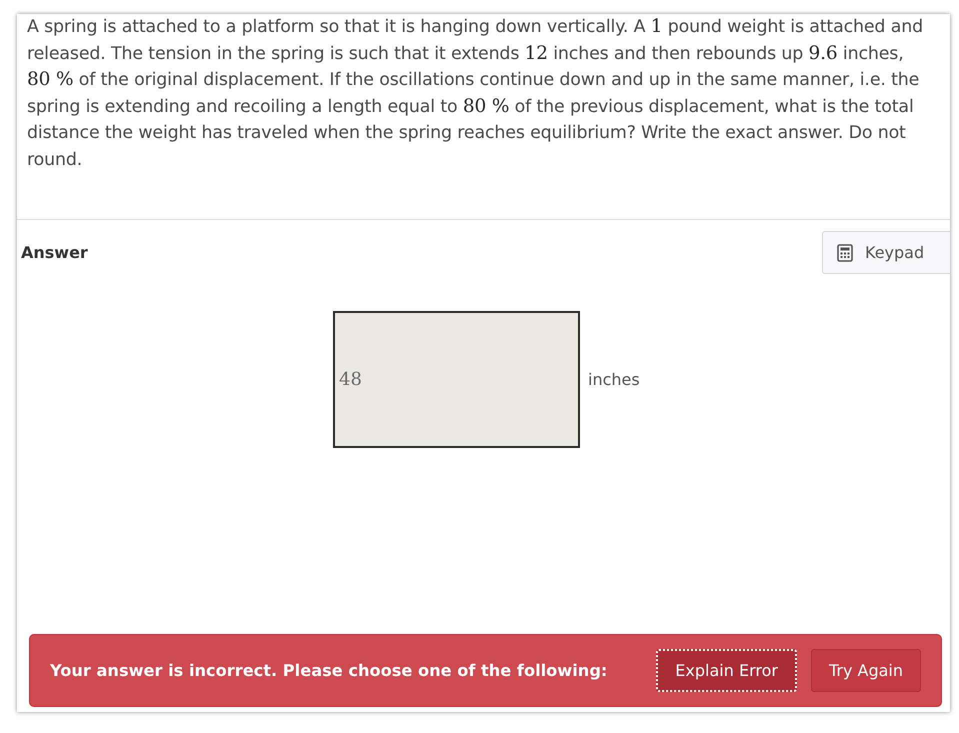 The height and width of the screenshot is (733, 959). What do you see at coordinates (845, 253) in the screenshot?
I see `calculator-icon` at bounding box center [845, 253].